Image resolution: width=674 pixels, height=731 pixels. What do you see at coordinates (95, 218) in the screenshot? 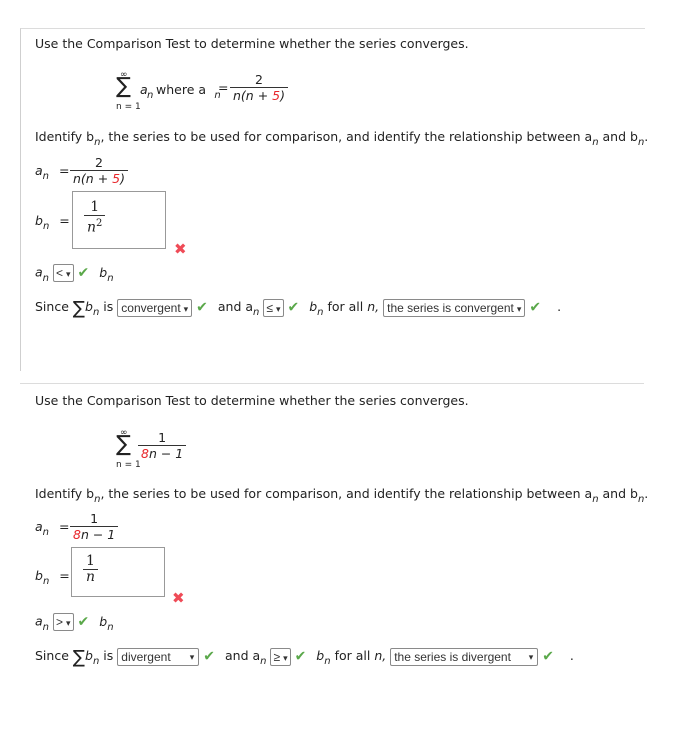
I see `bn-answer-fraction: 1 n2` at bounding box center [95, 218].